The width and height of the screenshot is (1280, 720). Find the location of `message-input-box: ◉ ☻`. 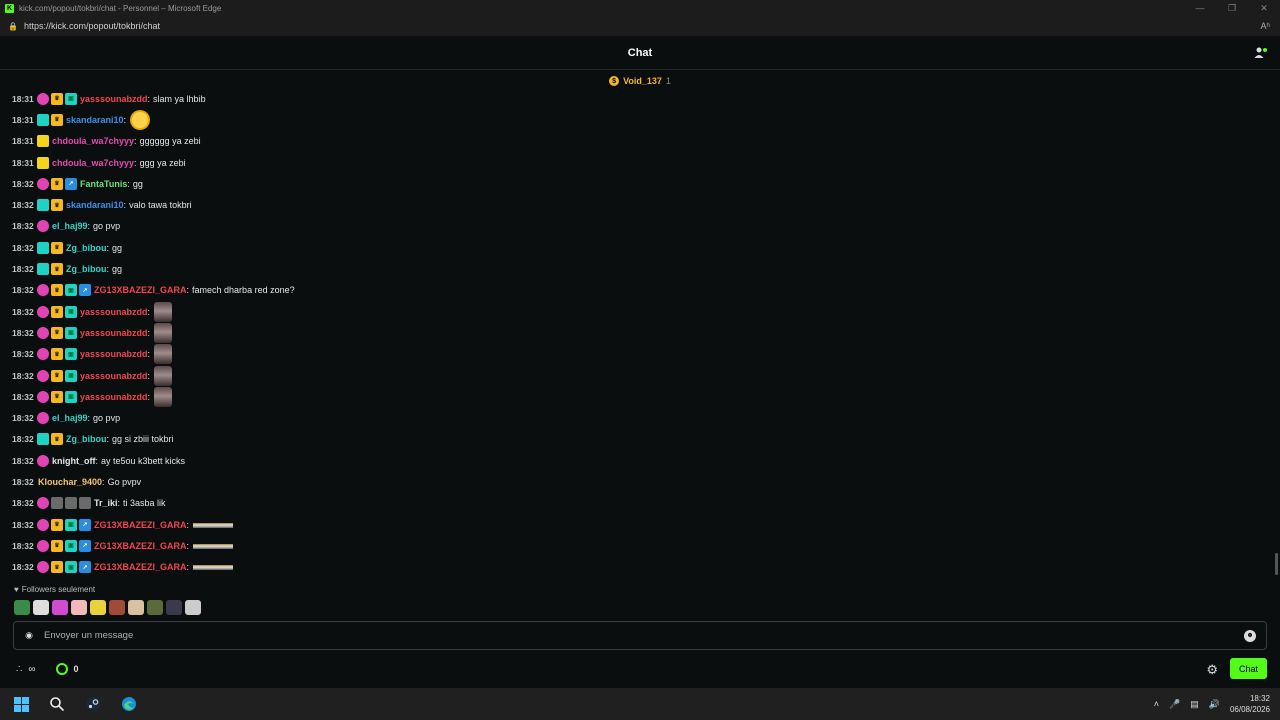

message-input-box: ◉ ☻ is located at coordinates (640, 635).